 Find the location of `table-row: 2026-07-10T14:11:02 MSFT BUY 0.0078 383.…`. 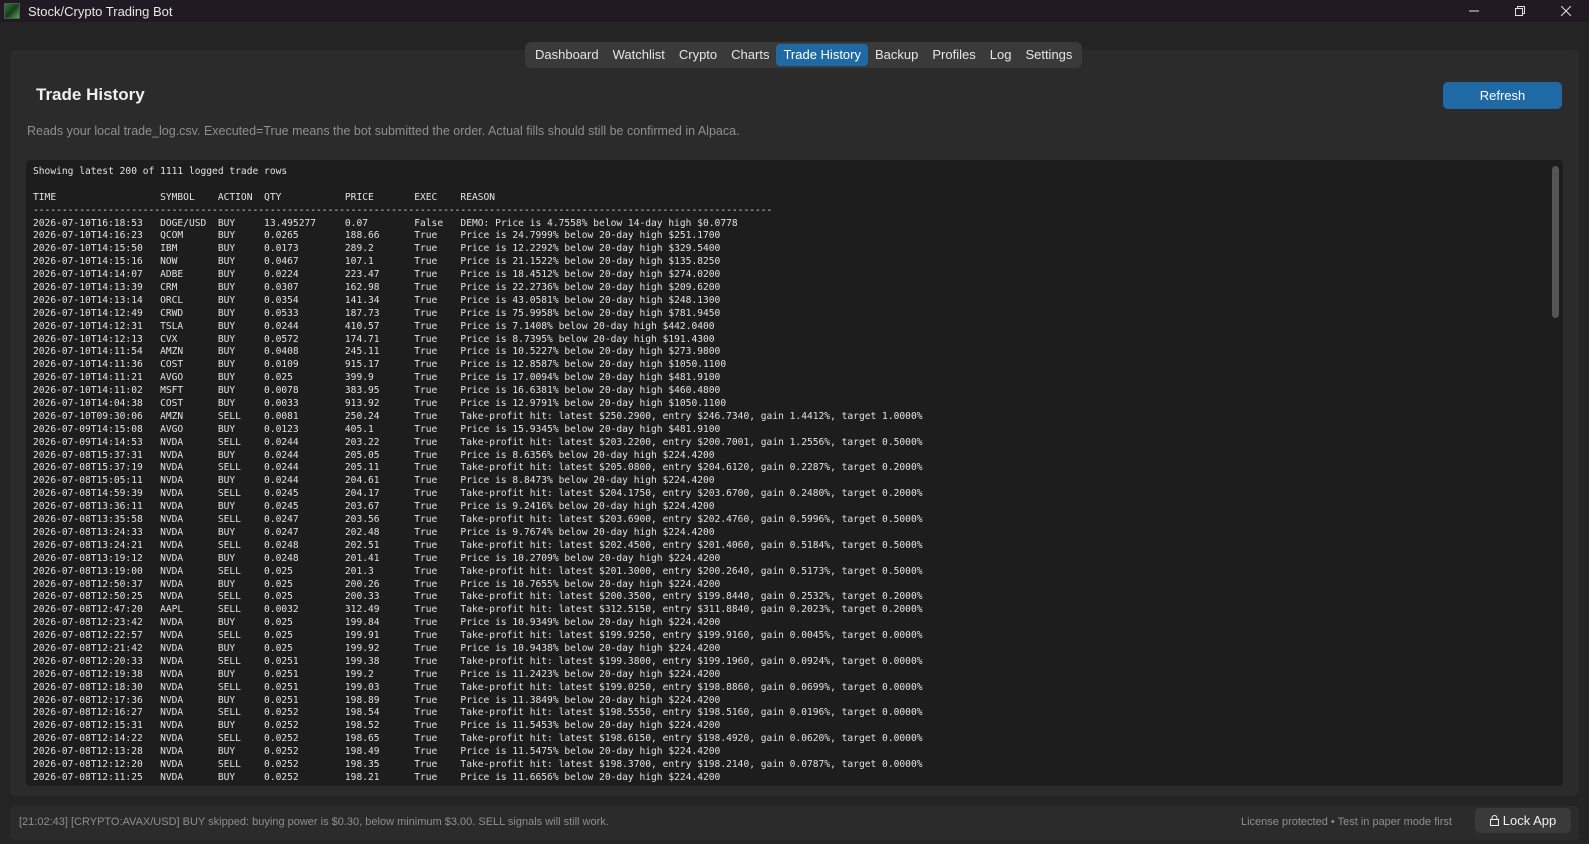

table-row: 2026-07-10T14:11:02 MSFT BUY 0.0078 383.… is located at coordinates (377, 391).